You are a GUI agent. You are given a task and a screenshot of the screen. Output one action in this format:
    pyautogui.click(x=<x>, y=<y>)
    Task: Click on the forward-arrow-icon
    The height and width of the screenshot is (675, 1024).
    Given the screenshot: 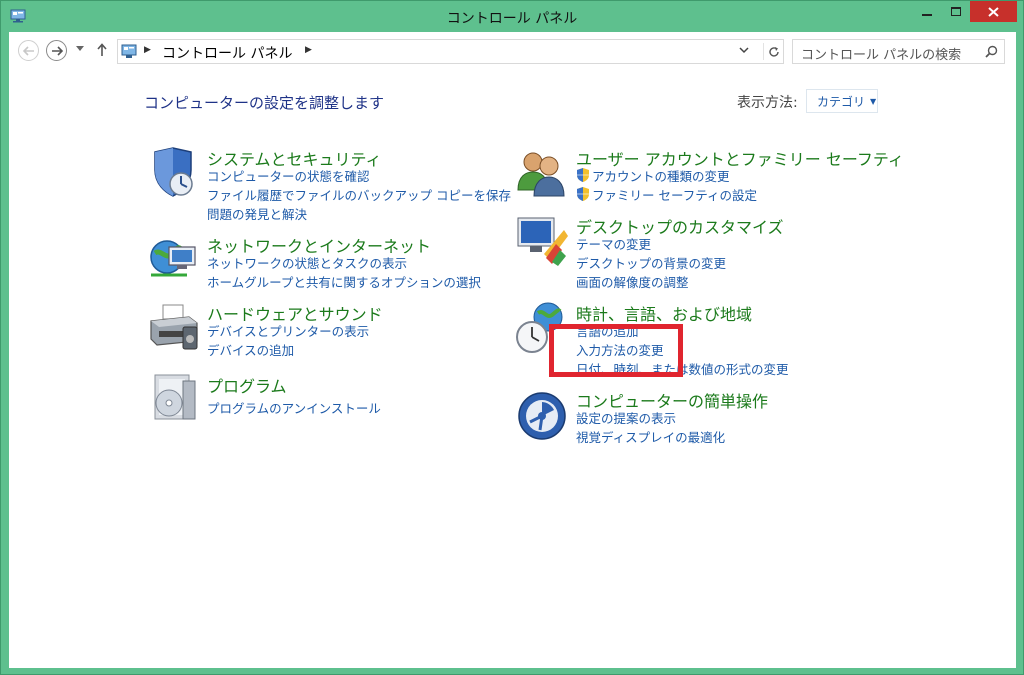 What is the action you would take?
    pyautogui.click(x=57, y=50)
    